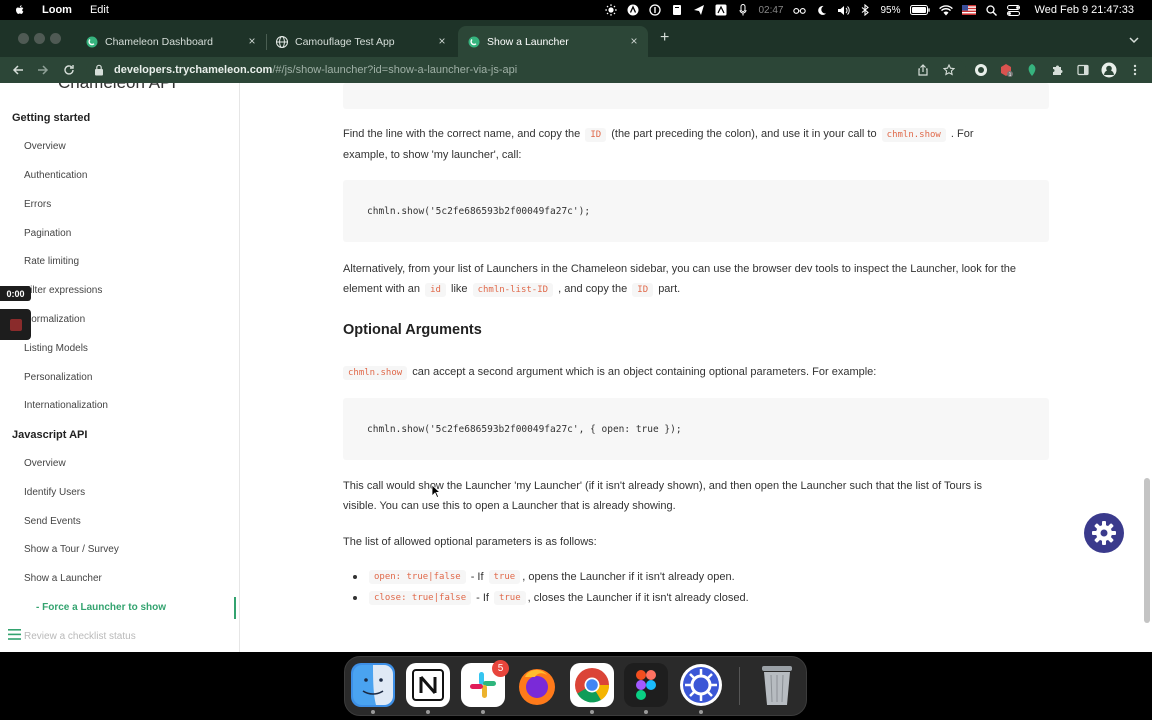  I want to click on dock-figma, so click(646, 685).